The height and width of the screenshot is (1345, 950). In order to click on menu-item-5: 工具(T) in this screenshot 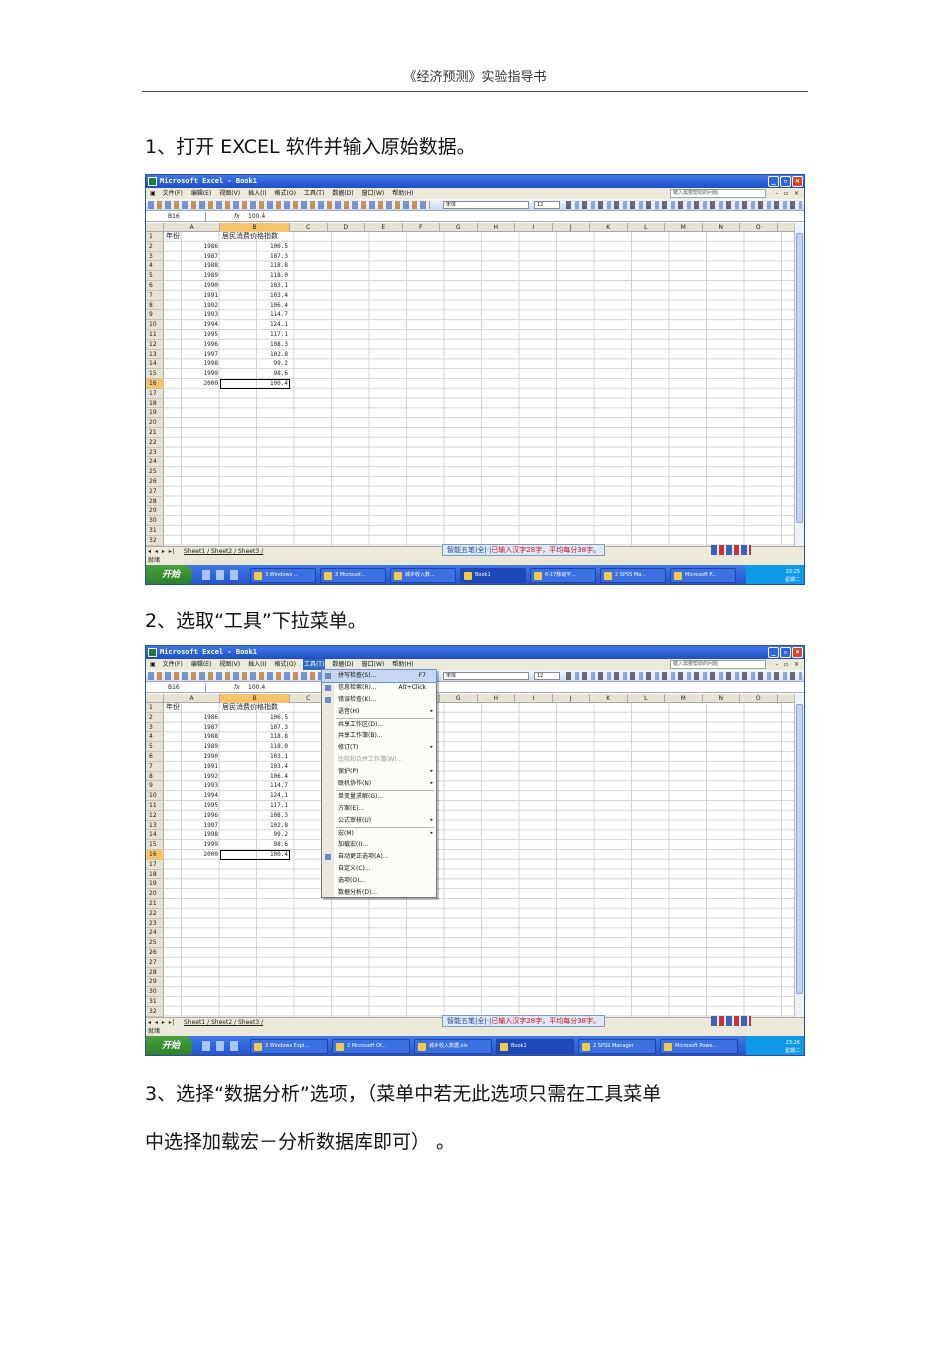, I will do `click(314, 193)`.